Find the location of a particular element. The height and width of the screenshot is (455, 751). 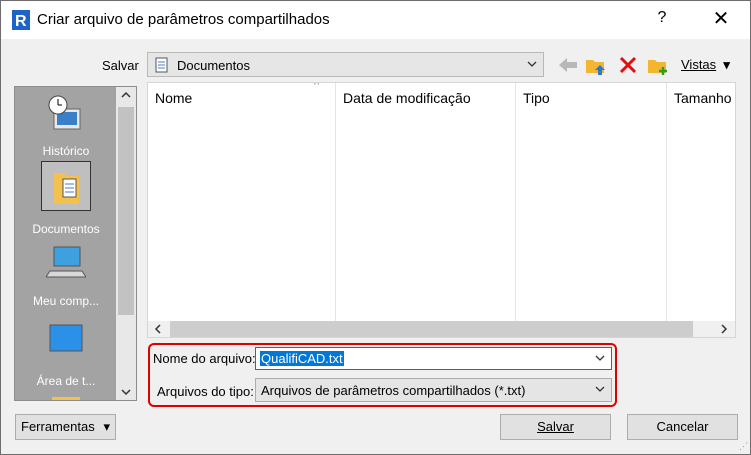

delete-icon is located at coordinates (628, 65).